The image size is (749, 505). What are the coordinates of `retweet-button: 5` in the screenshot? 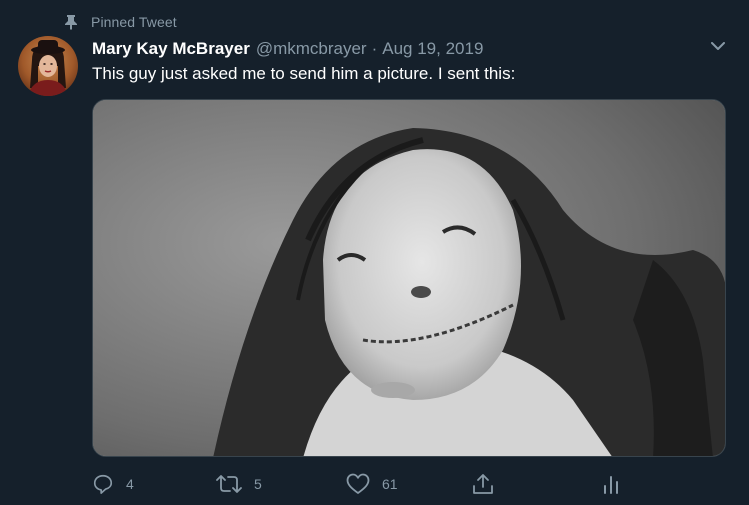 It's located at (239, 484).